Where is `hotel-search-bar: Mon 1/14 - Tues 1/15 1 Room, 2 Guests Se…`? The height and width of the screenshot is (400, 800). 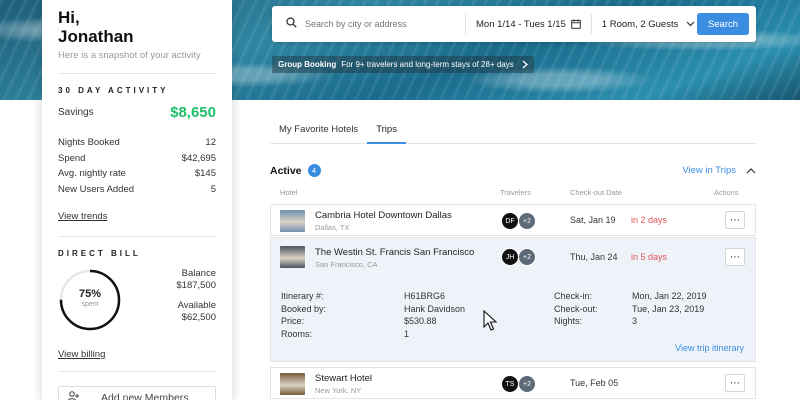
hotel-search-bar: Mon 1/14 - Tues 1/15 1 Room, 2 Guests Se… is located at coordinates (514, 24).